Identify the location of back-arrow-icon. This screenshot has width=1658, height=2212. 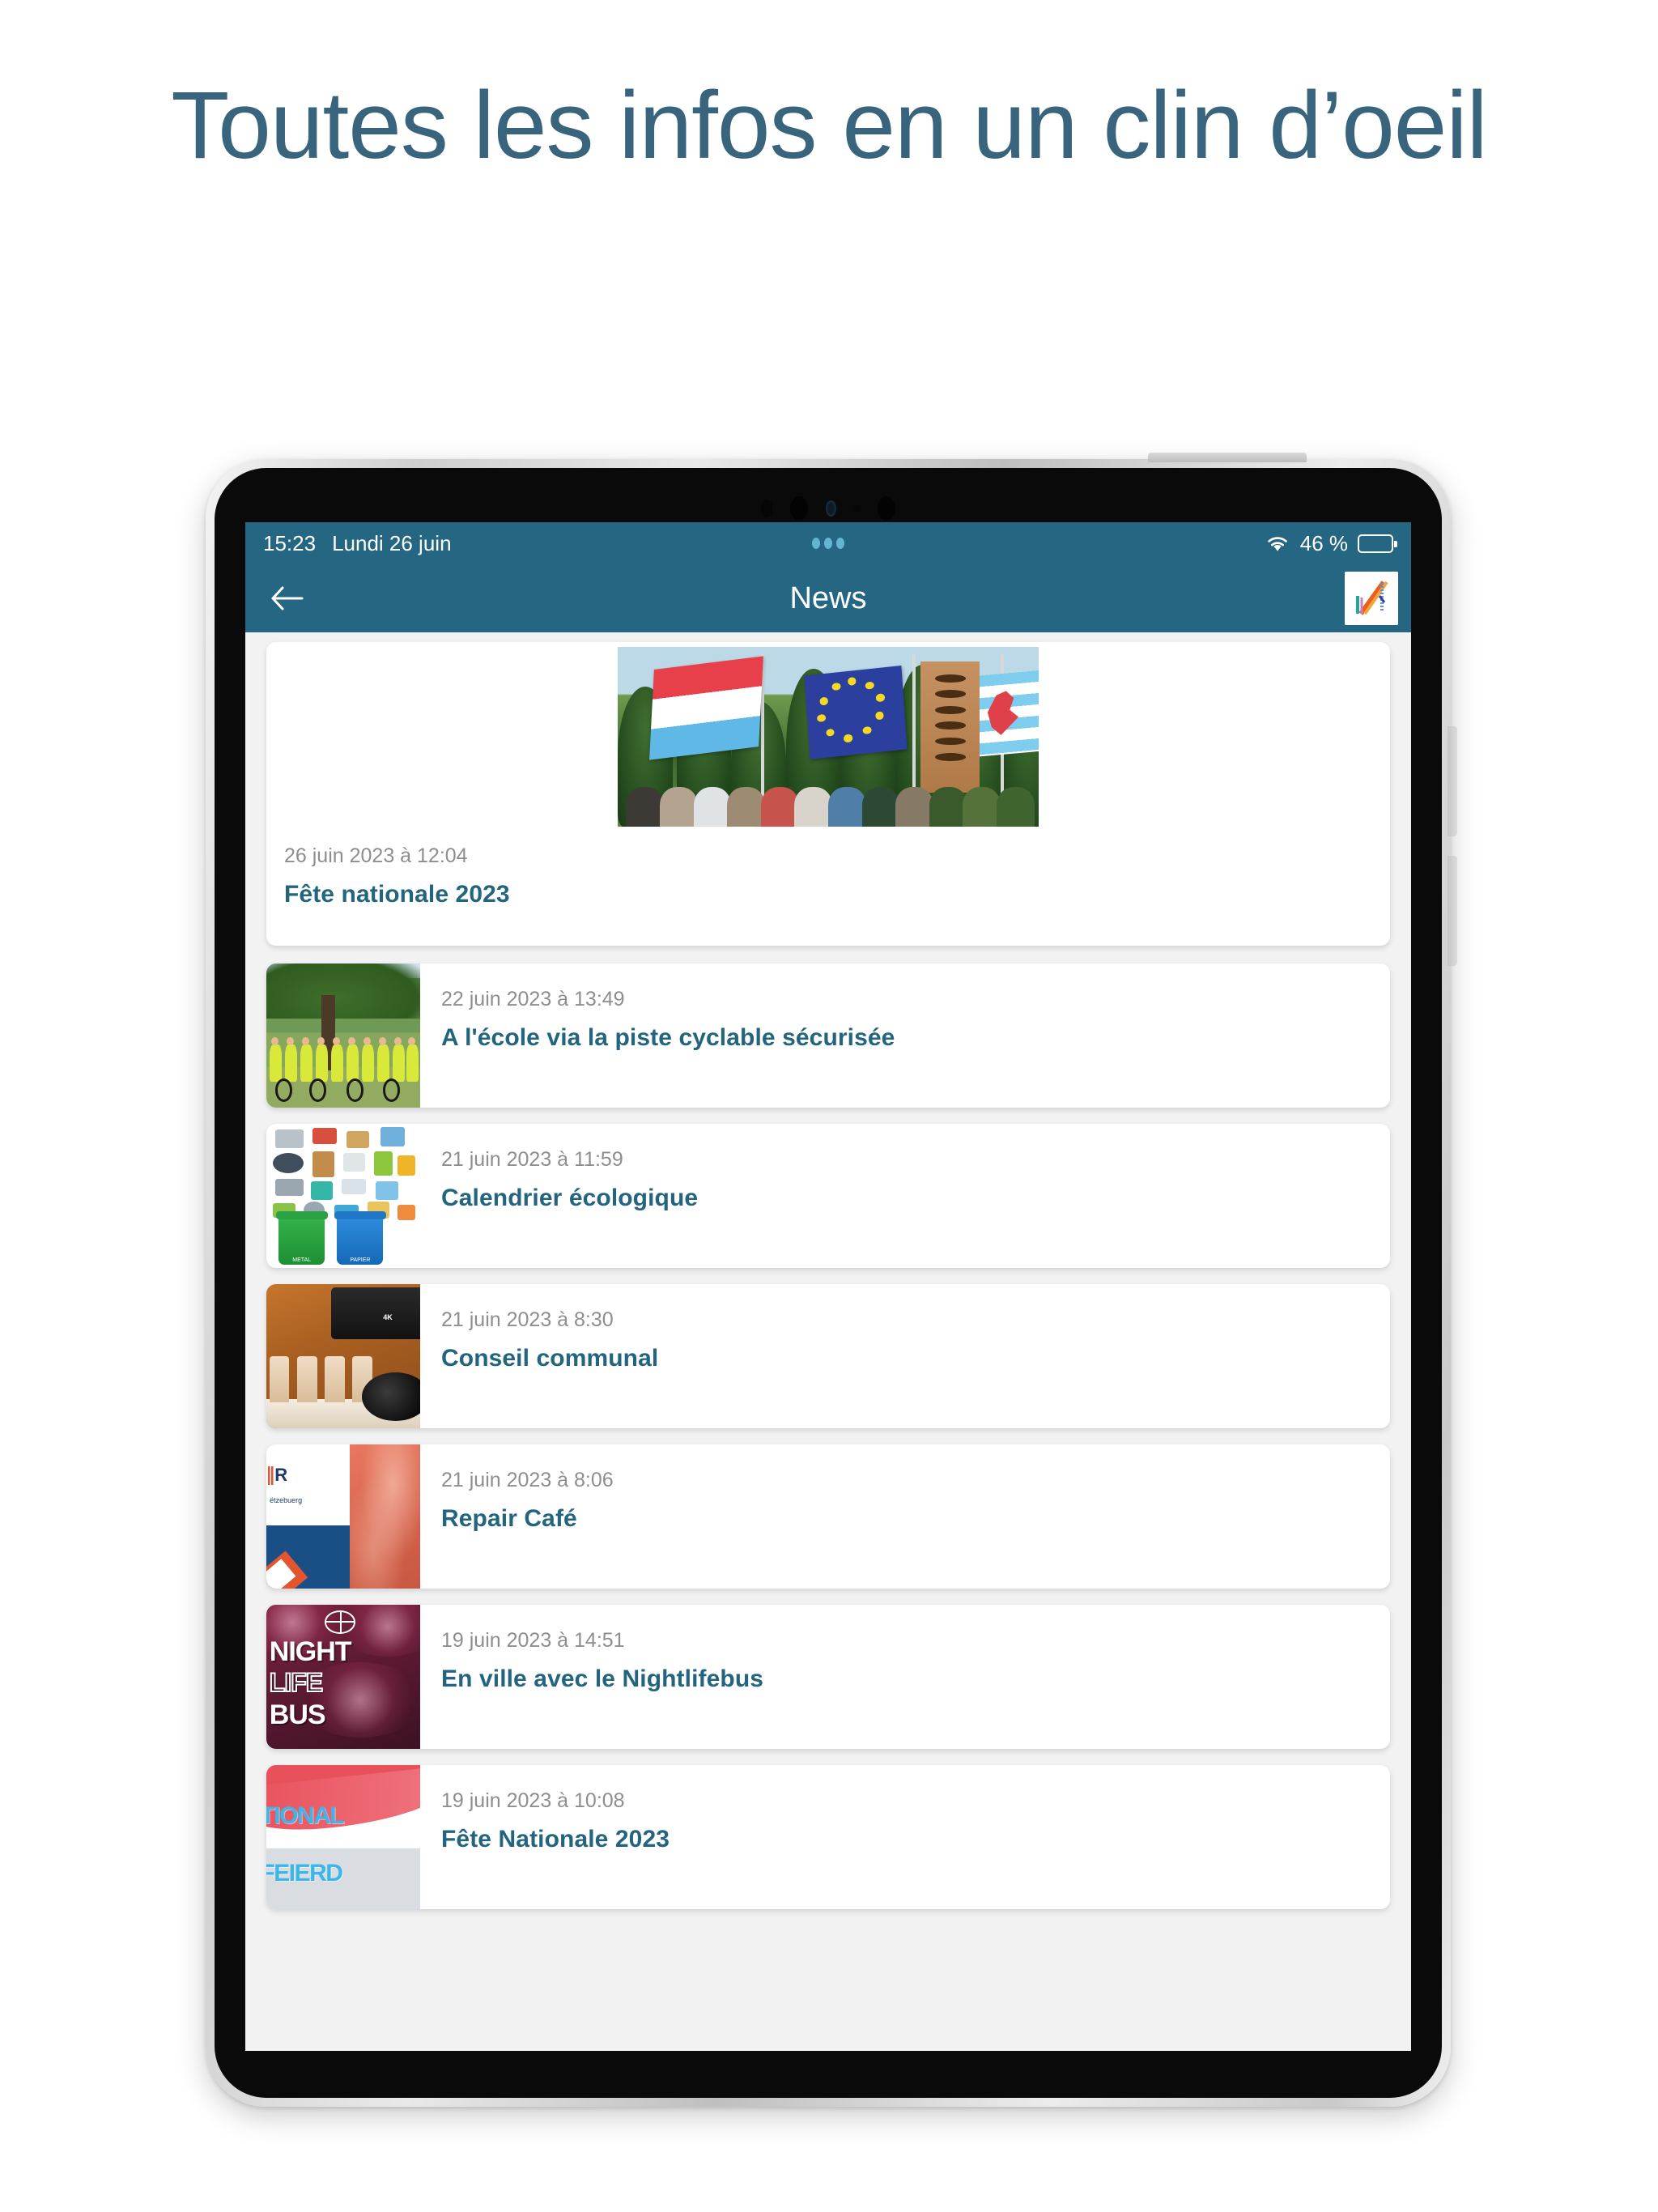
(287, 598).